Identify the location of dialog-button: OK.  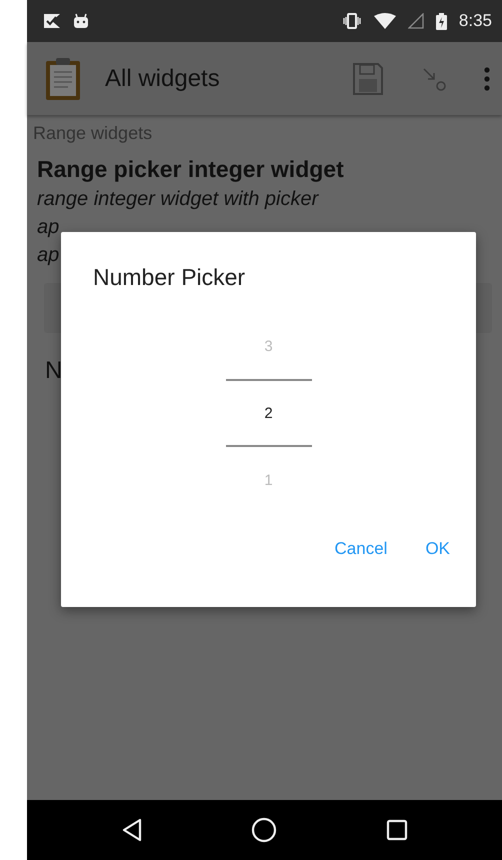
(437, 549).